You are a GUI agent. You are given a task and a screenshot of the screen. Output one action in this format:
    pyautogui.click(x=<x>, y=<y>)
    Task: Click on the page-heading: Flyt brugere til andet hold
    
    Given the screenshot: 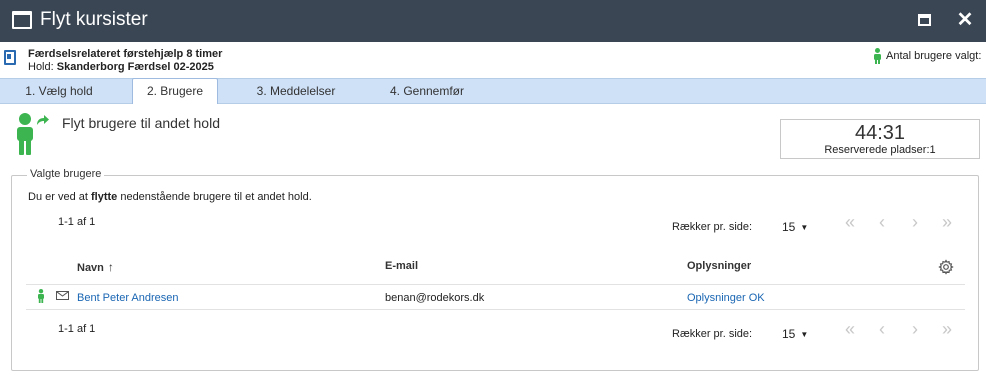 What is the action you would take?
    pyautogui.click(x=141, y=123)
    